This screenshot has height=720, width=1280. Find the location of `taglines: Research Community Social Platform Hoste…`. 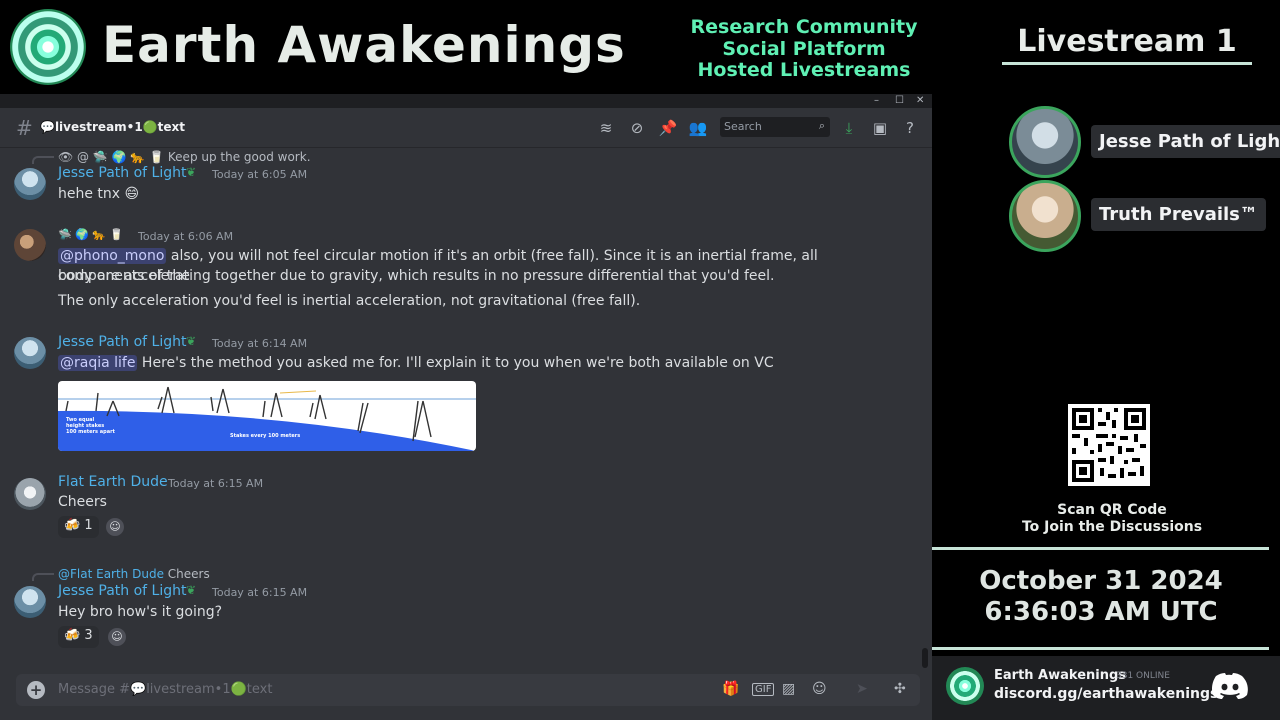

taglines: Research Community Social Platform Hoste… is located at coordinates (804, 49).